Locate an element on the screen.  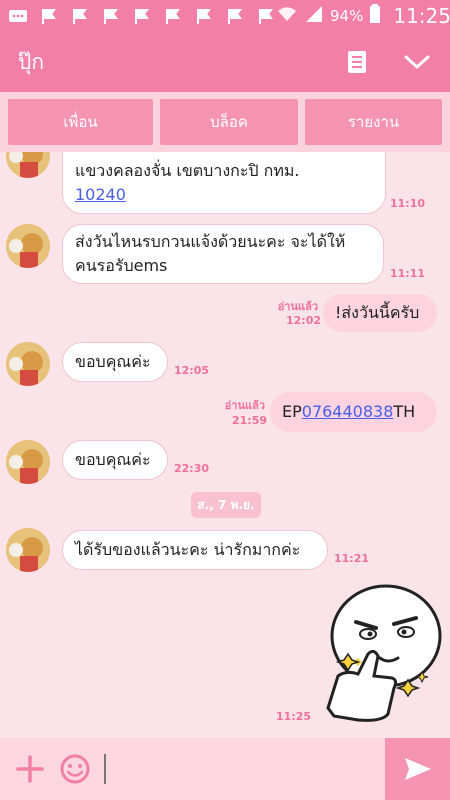
message-text: EP is located at coordinates (292, 411).